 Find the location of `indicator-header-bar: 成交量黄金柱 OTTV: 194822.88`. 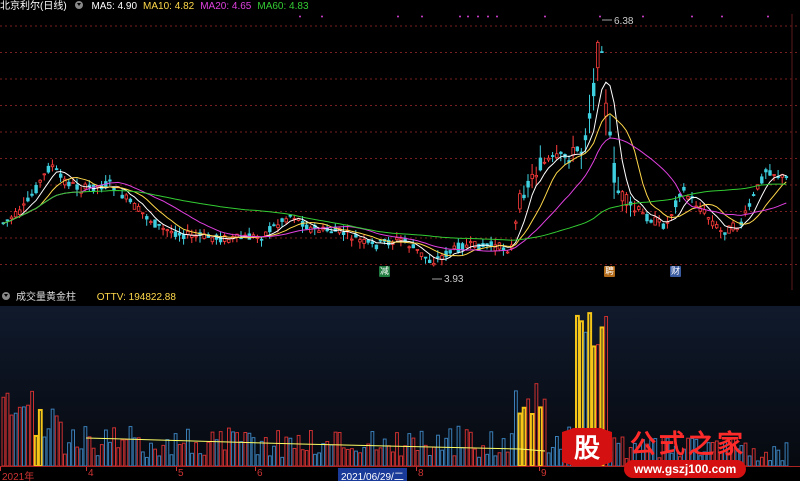

indicator-header-bar: 成交量黄金柱 OTTV: 194822.88 is located at coordinates (400, 298).